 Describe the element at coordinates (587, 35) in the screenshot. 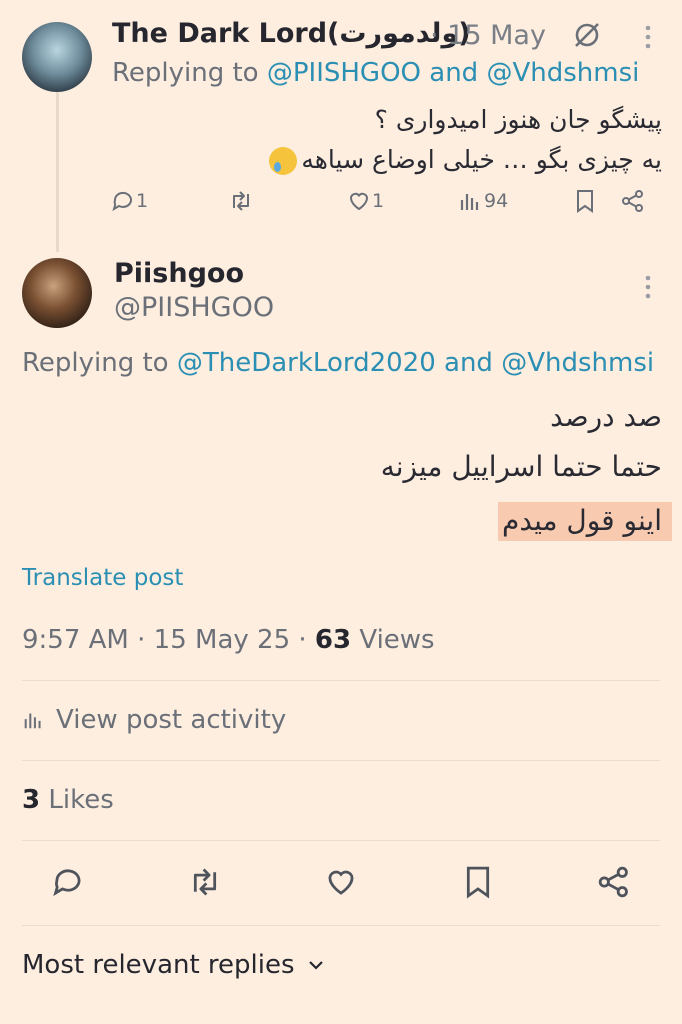

I see `grok-icon` at that location.